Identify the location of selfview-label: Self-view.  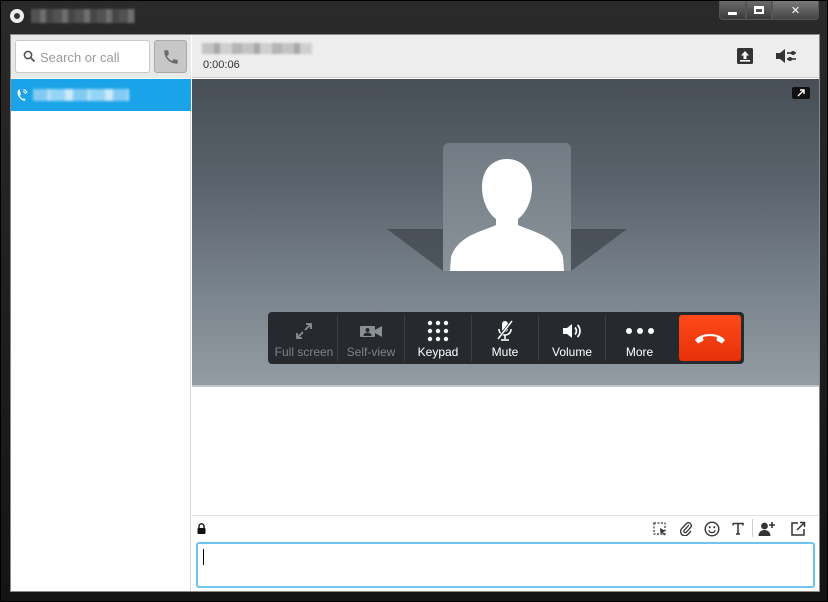
(371, 352).